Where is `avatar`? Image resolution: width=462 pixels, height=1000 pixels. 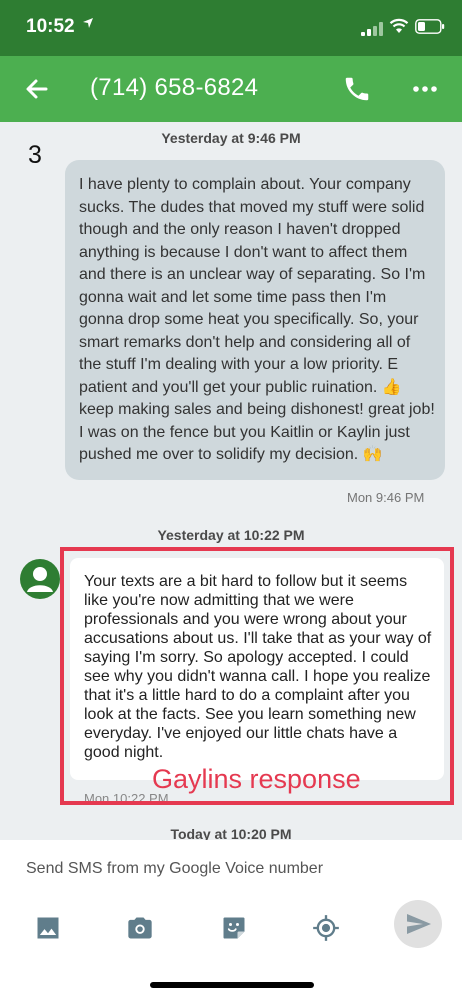
avatar is located at coordinates (40, 579).